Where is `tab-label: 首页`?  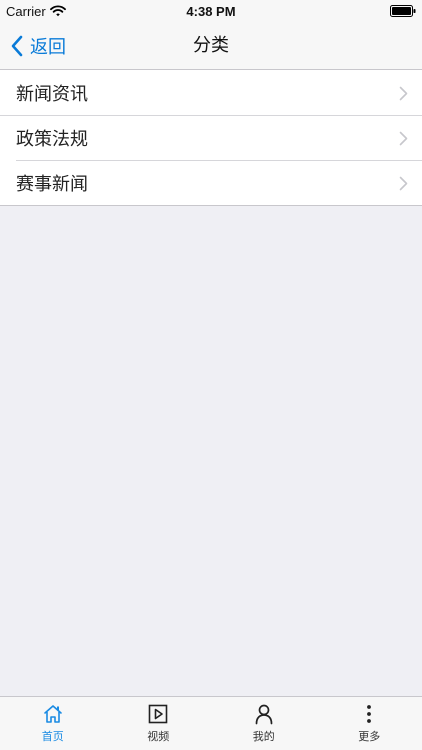
tab-label: 首页 is located at coordinates (52, 736).